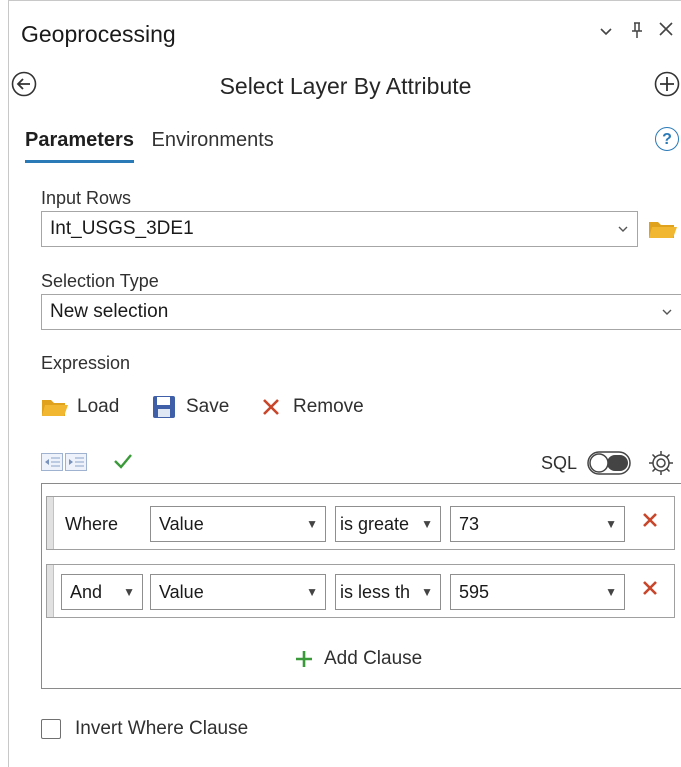 This screenshot has width=681, height=767. Describe the element at coordinates (339, 229) in the screenshot. I see `input-rows-dropdown: Int_USGS_3DE1` at that location.